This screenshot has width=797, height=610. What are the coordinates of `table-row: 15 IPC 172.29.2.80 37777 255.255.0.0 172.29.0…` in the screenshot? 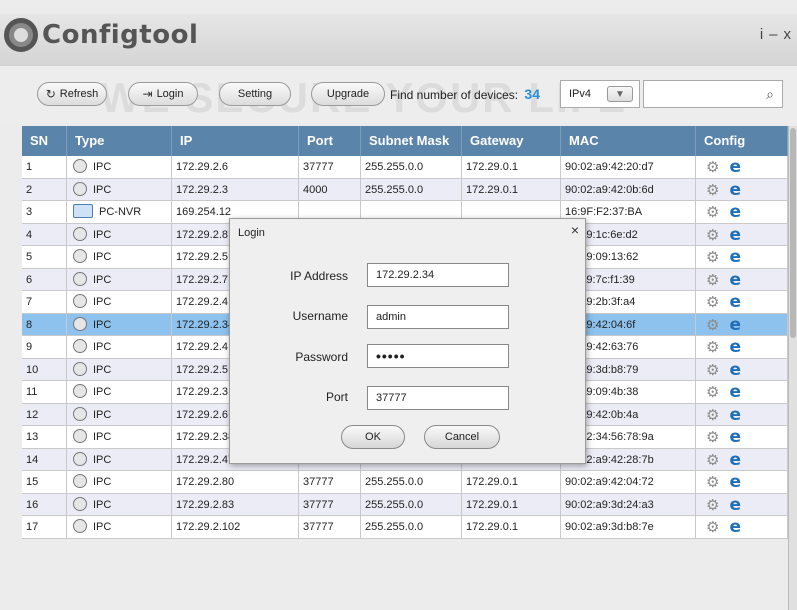 It's located at (405, 482).